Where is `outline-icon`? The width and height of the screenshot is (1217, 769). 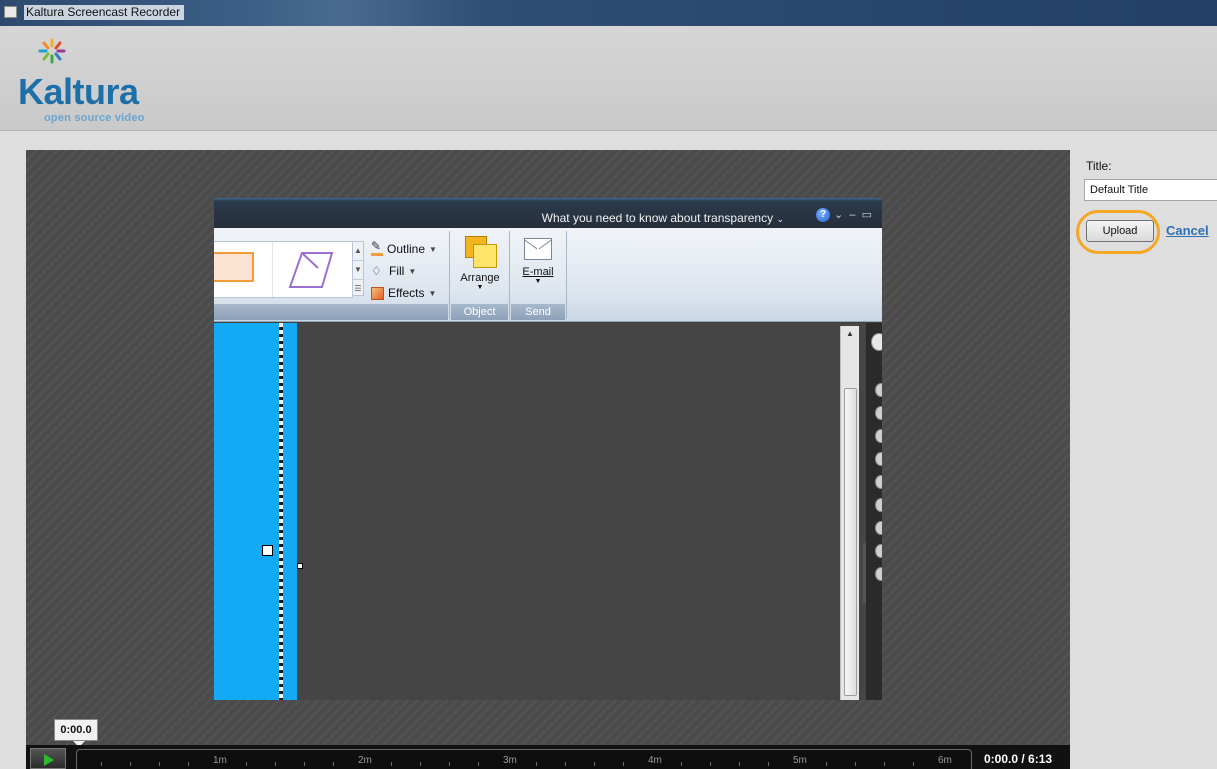 outline-icon is located at coordinates (377, 247).